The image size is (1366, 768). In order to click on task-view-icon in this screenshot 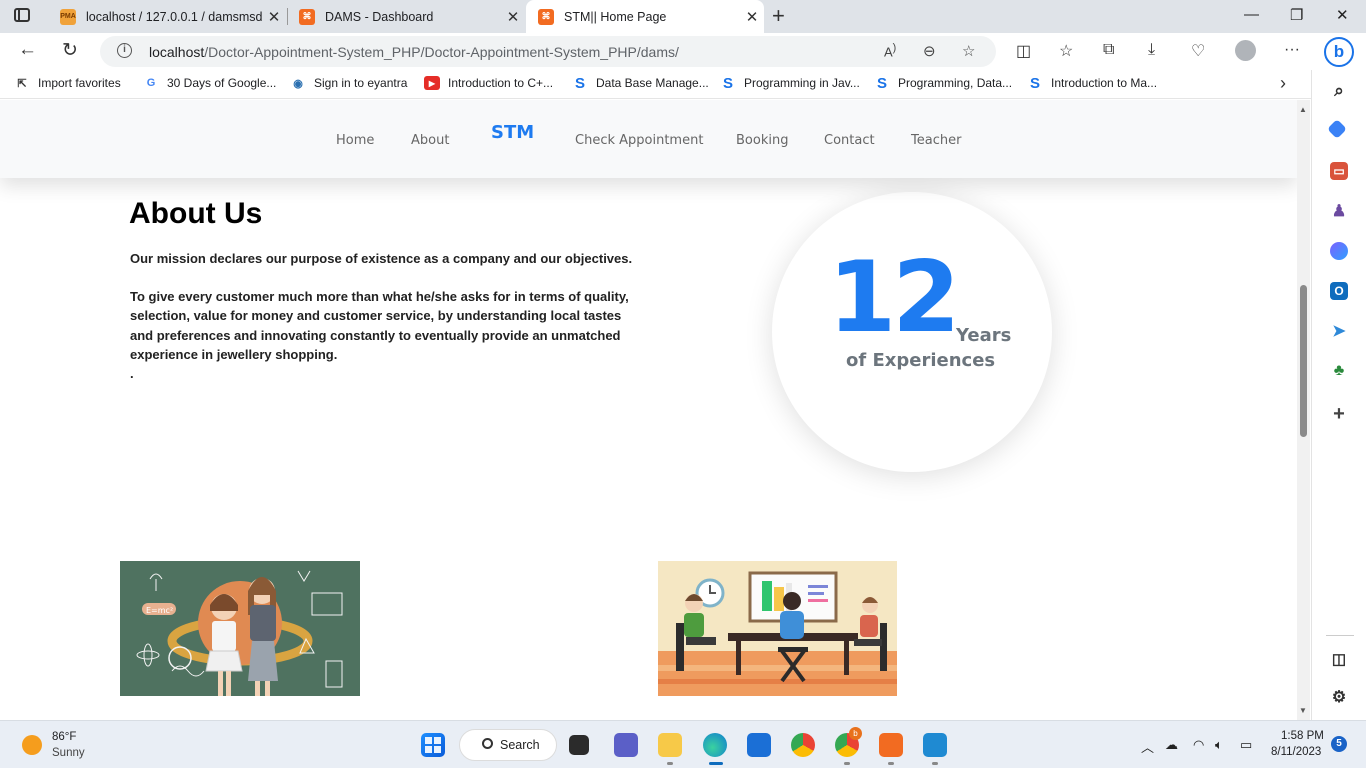, I will do `click(579, 745)`.